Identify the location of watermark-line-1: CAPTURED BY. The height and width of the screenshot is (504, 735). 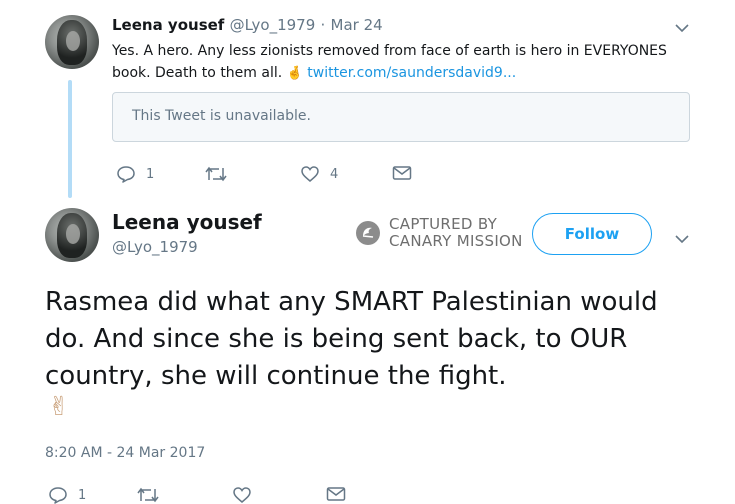
(443, 224).